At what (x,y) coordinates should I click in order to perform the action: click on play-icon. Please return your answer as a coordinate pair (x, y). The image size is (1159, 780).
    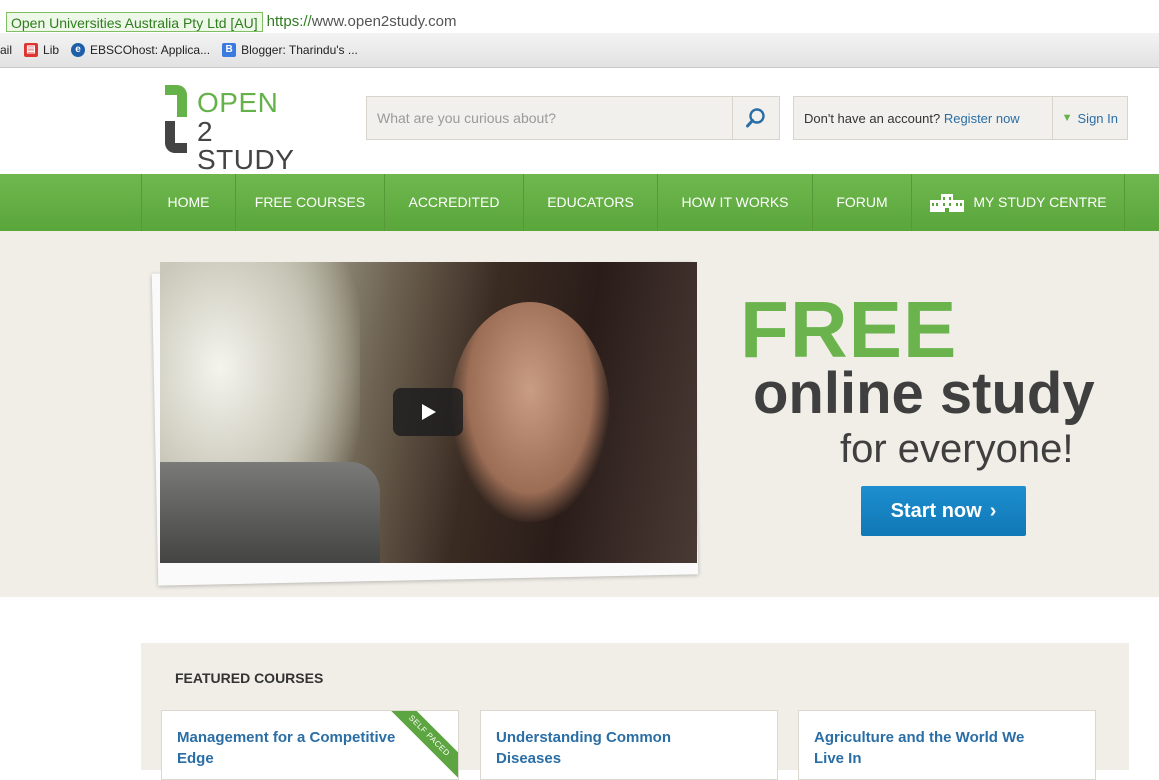
    Looking at the image, I should click on (429, 412).